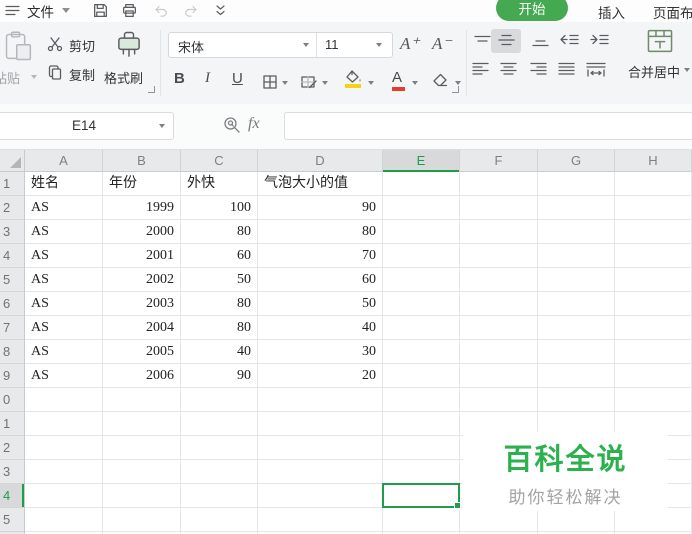  I want to click on decrease-font-size-button: A⁻, so click(441, 44).